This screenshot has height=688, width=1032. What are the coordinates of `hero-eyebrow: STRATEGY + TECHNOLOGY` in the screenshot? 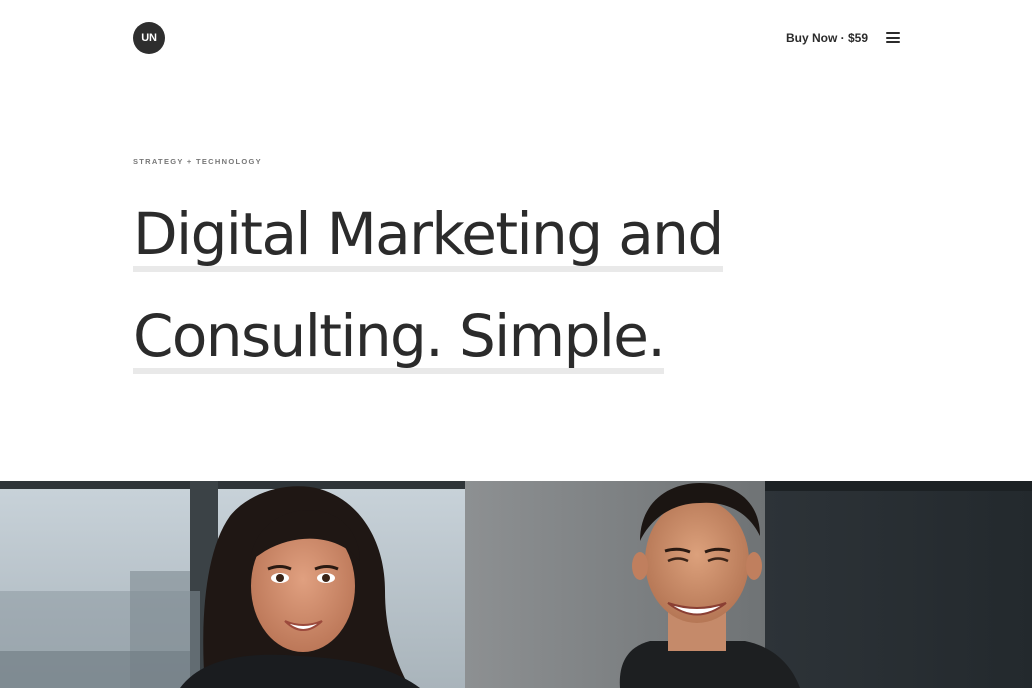 It's located at (197, 161).